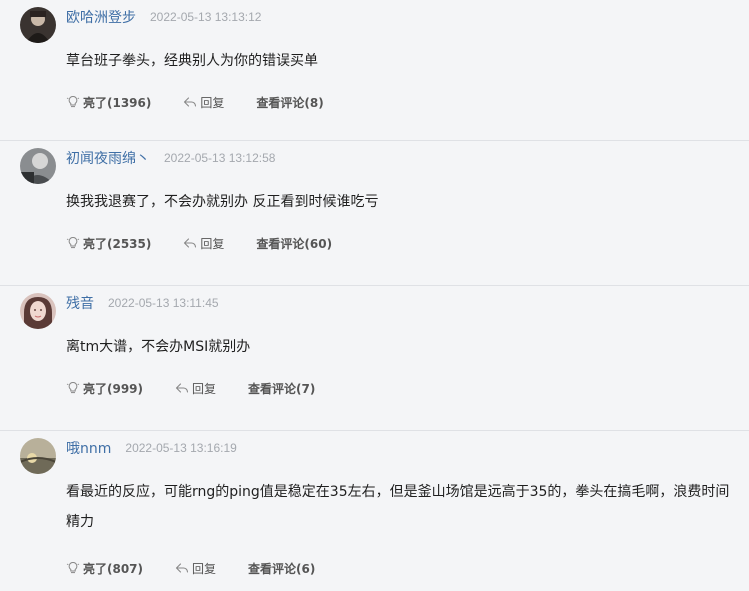  I want to click on view-replies-button: 查看评论(60), so click(294, 243).